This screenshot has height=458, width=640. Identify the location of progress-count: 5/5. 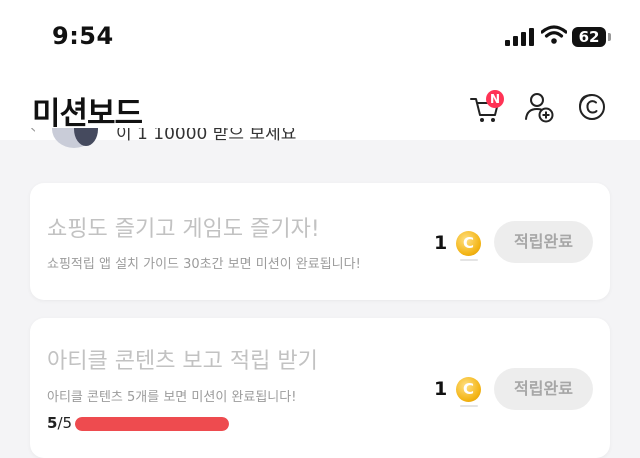
(59, 423).